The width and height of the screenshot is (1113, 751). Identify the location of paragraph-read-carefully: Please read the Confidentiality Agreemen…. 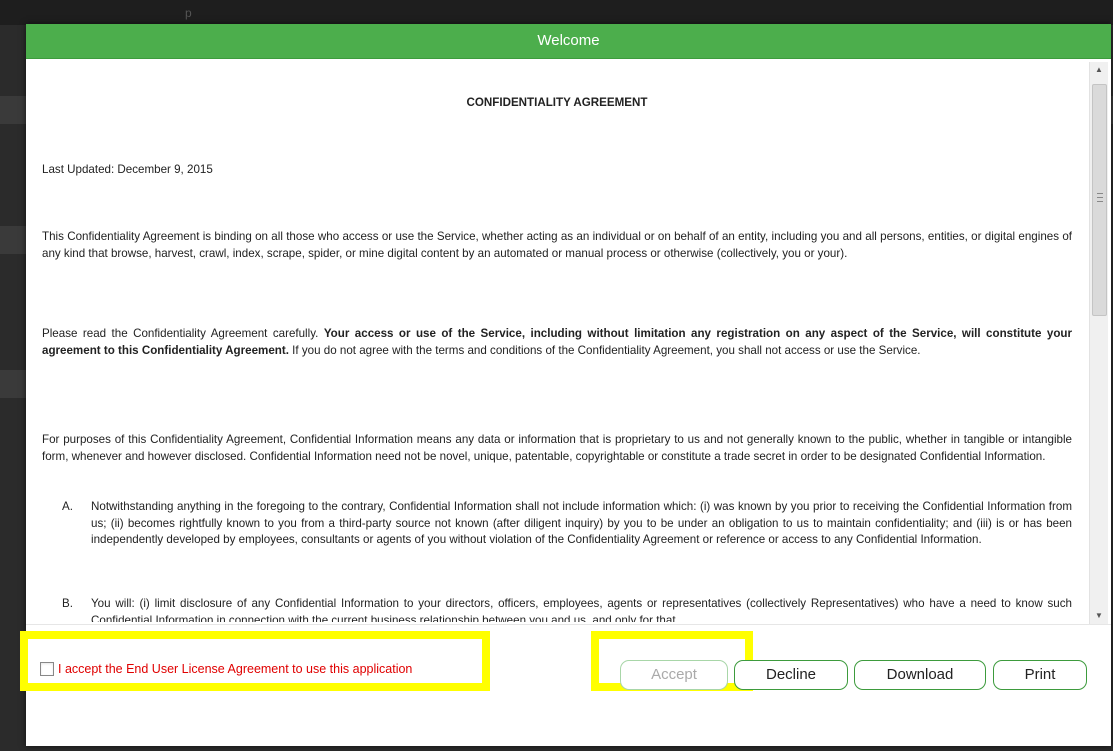
(557, 342).